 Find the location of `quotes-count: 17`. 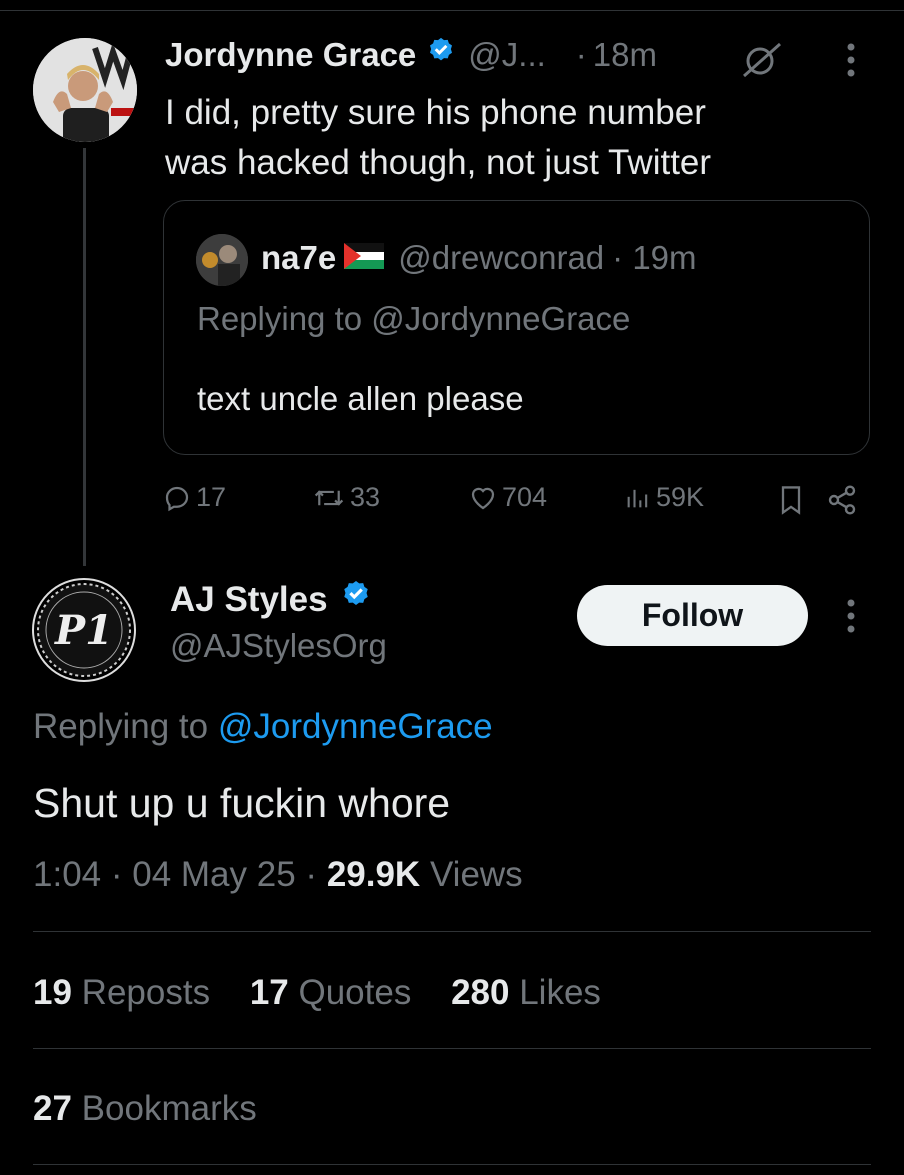

quotes-count: 17 is located at coordinates (269, 992).